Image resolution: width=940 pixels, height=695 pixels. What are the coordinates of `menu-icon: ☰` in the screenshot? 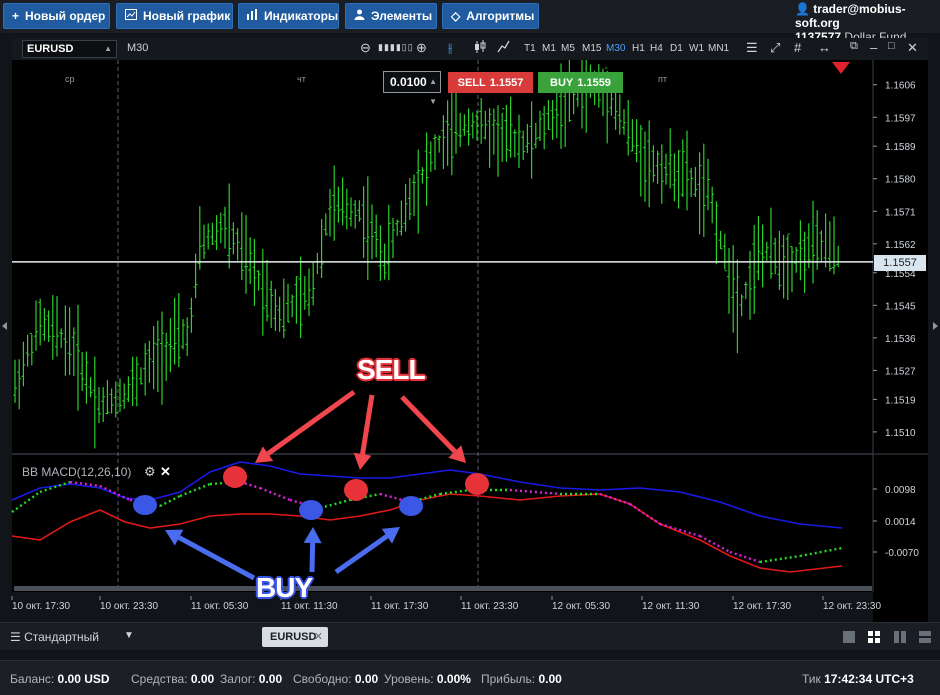 It's located at (15, 637).